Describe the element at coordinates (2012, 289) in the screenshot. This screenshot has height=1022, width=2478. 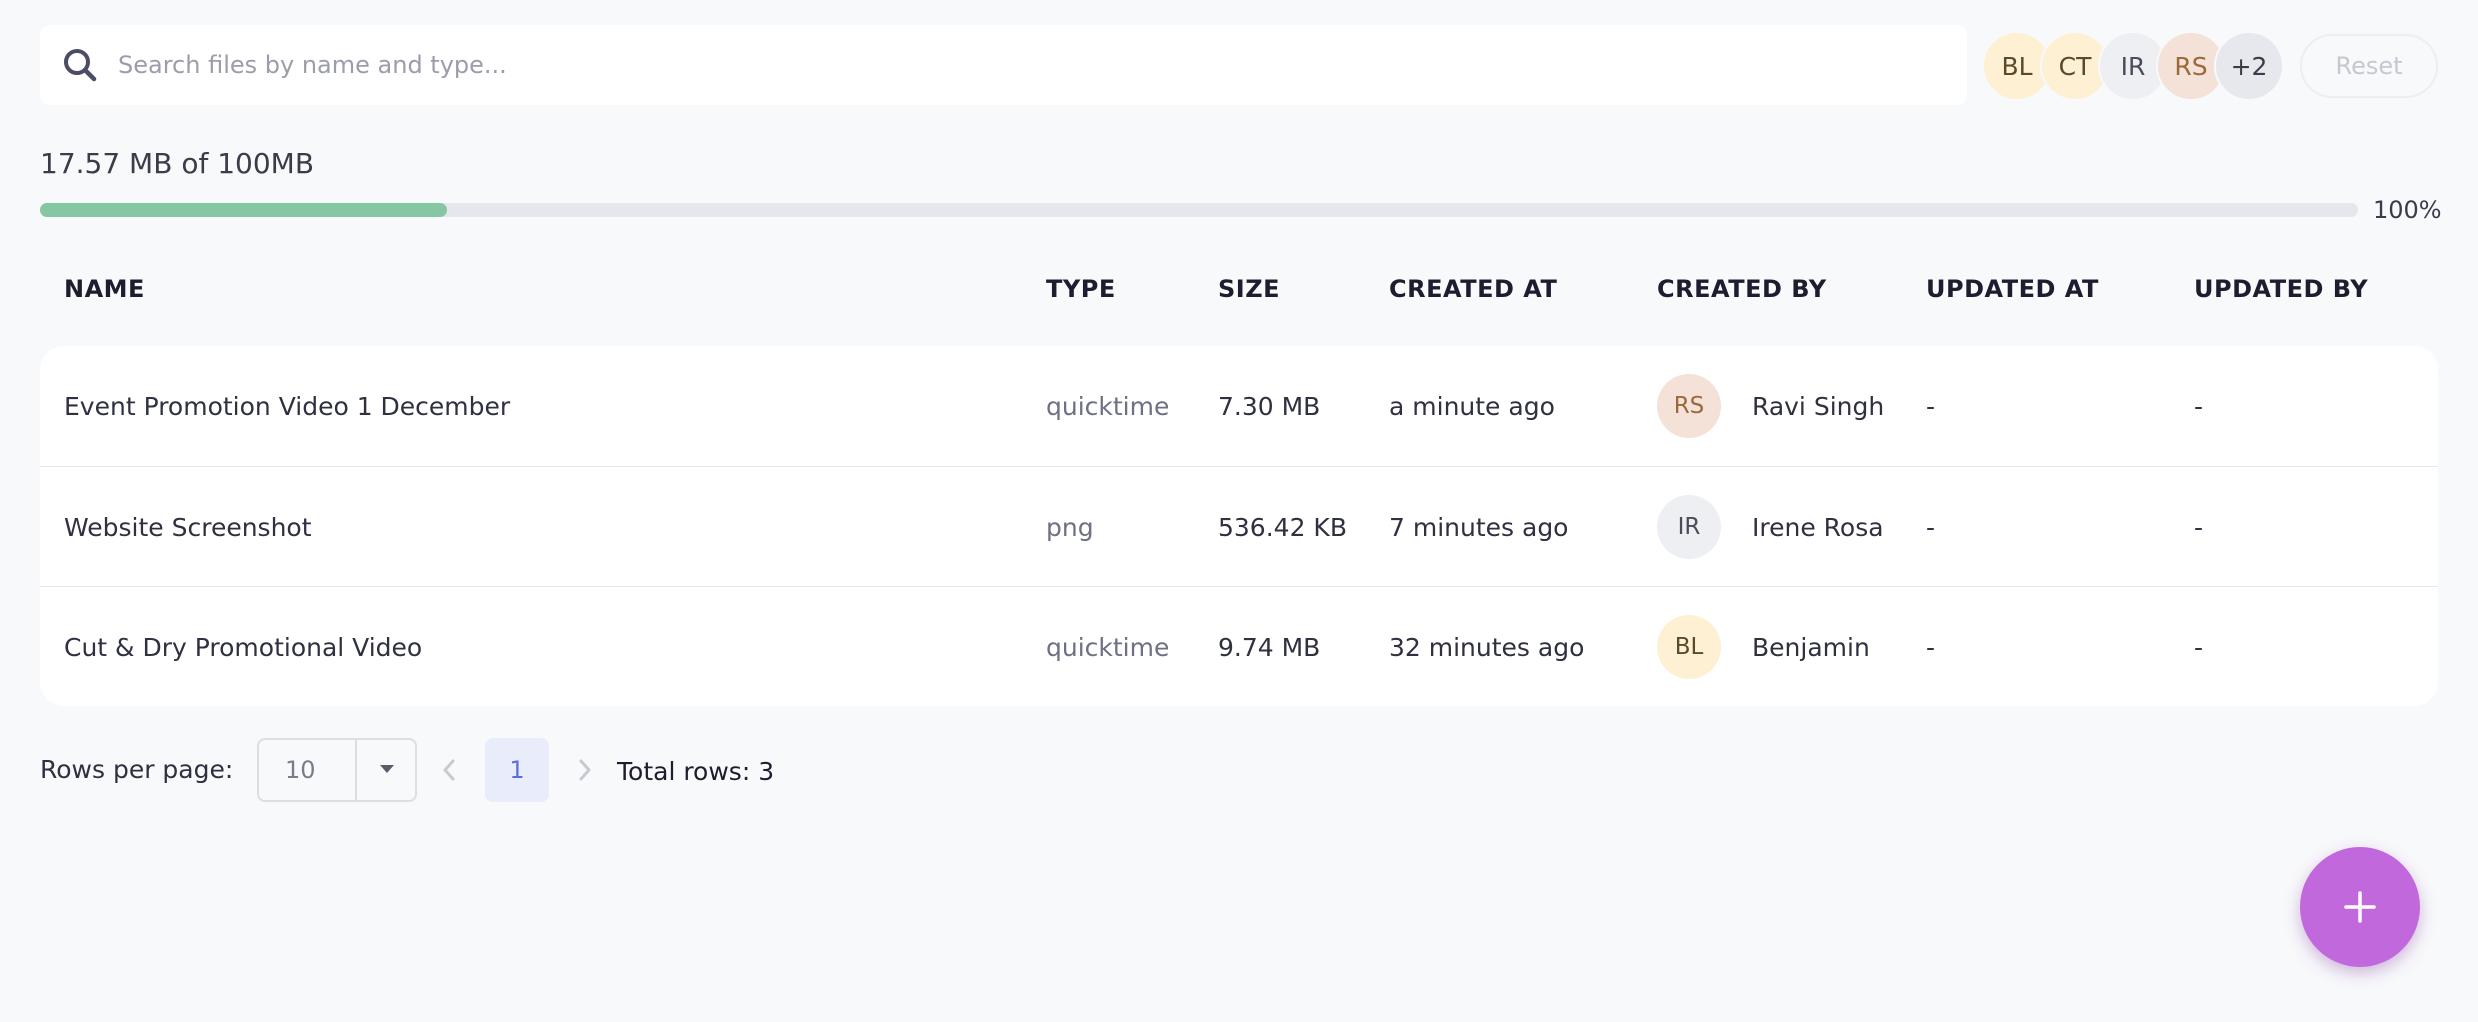
I see `header-updated-at: UPDATED AT` at that location.